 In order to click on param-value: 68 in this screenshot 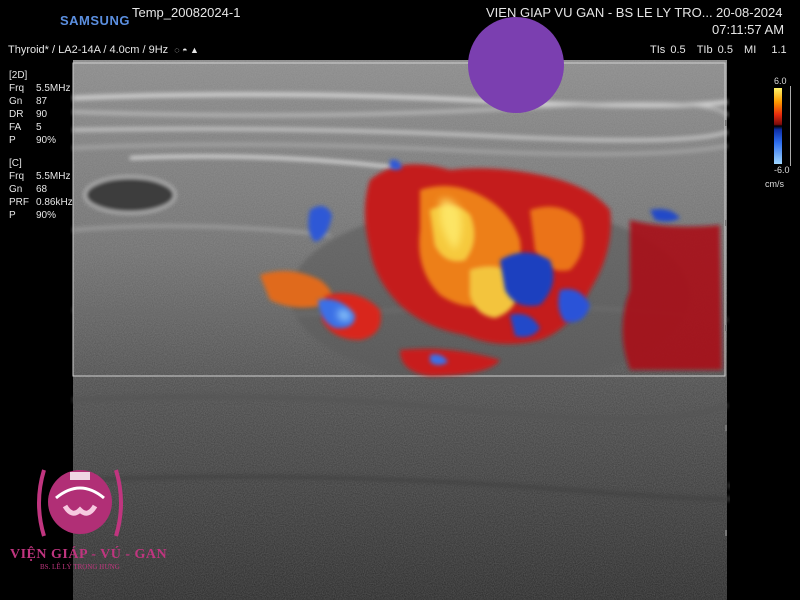, I will do `click(42, 189)`.